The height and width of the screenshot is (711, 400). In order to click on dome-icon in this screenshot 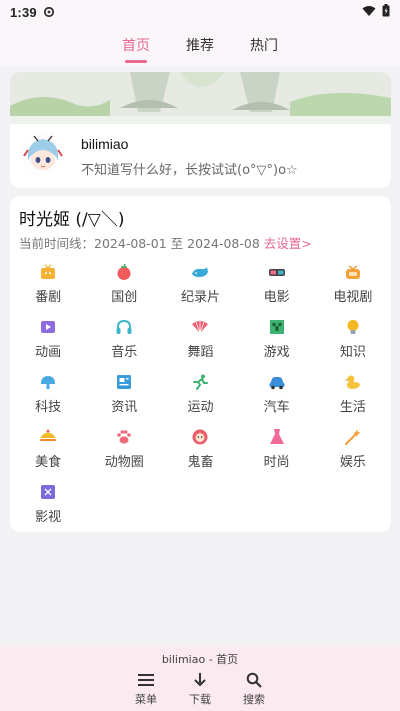, I will do `click(48, 382)`.